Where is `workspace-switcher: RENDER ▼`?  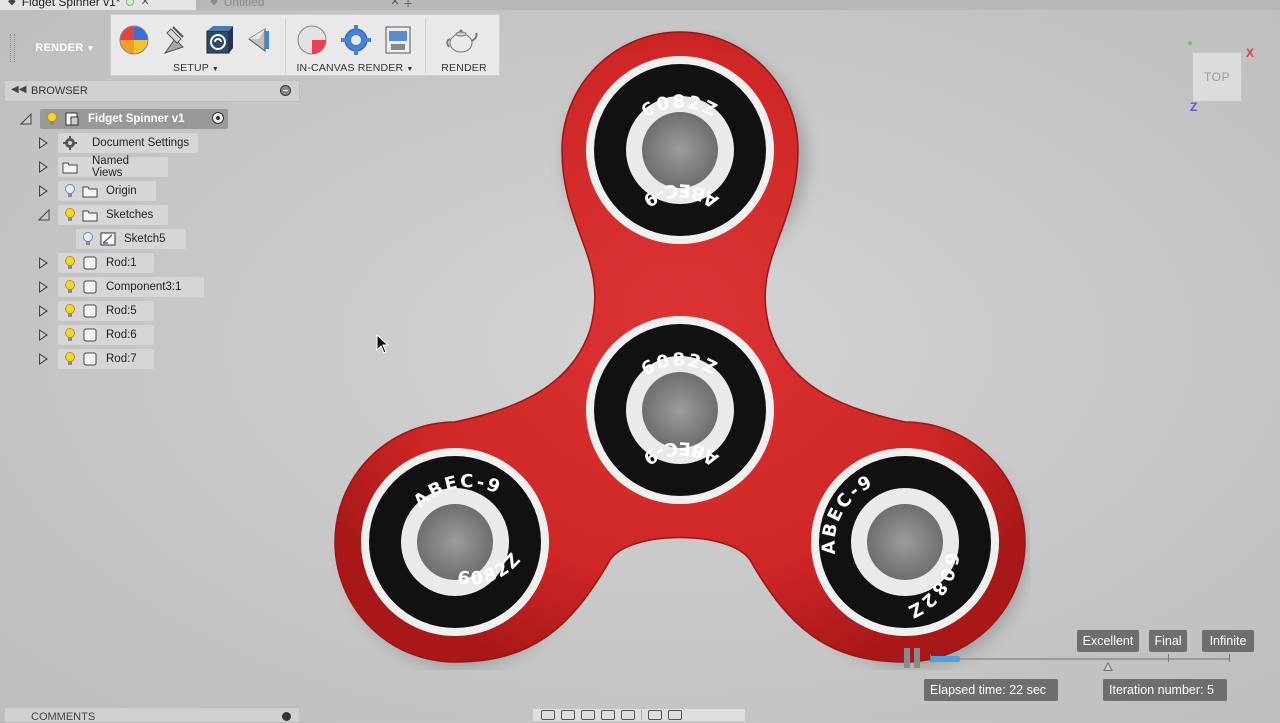
workspace-switcher: RENDER ▼ is located at coordinates (65, 48).